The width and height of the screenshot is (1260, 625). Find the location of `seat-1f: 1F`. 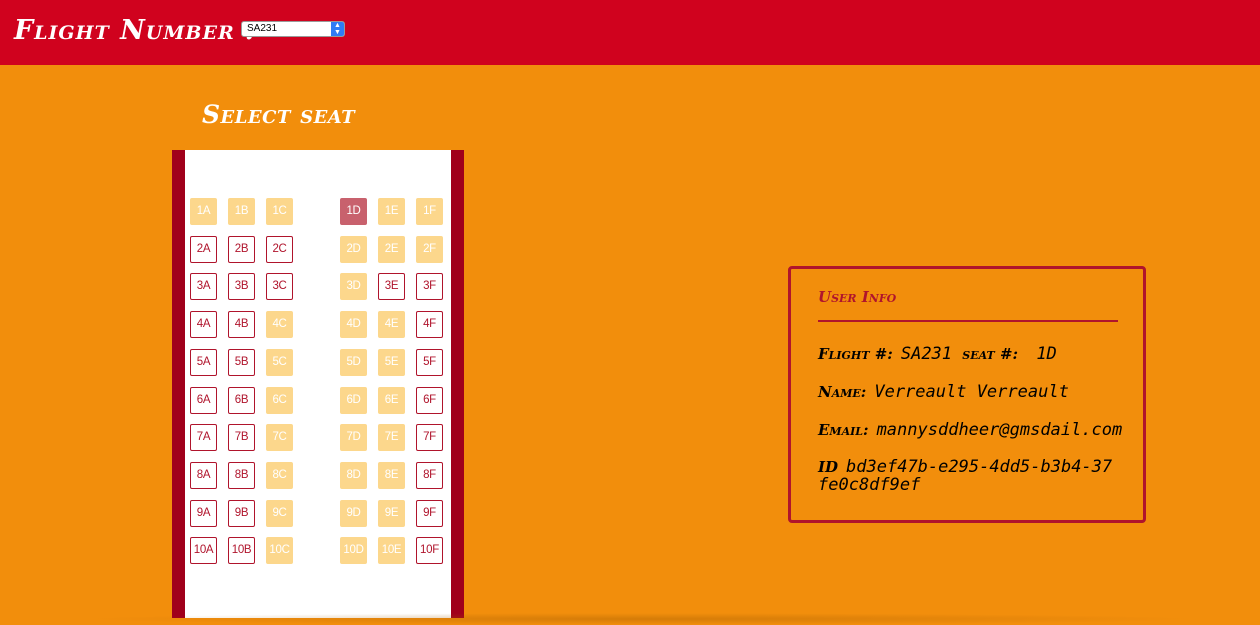

seat-1f: 1F is located at coordinates (429, 211).